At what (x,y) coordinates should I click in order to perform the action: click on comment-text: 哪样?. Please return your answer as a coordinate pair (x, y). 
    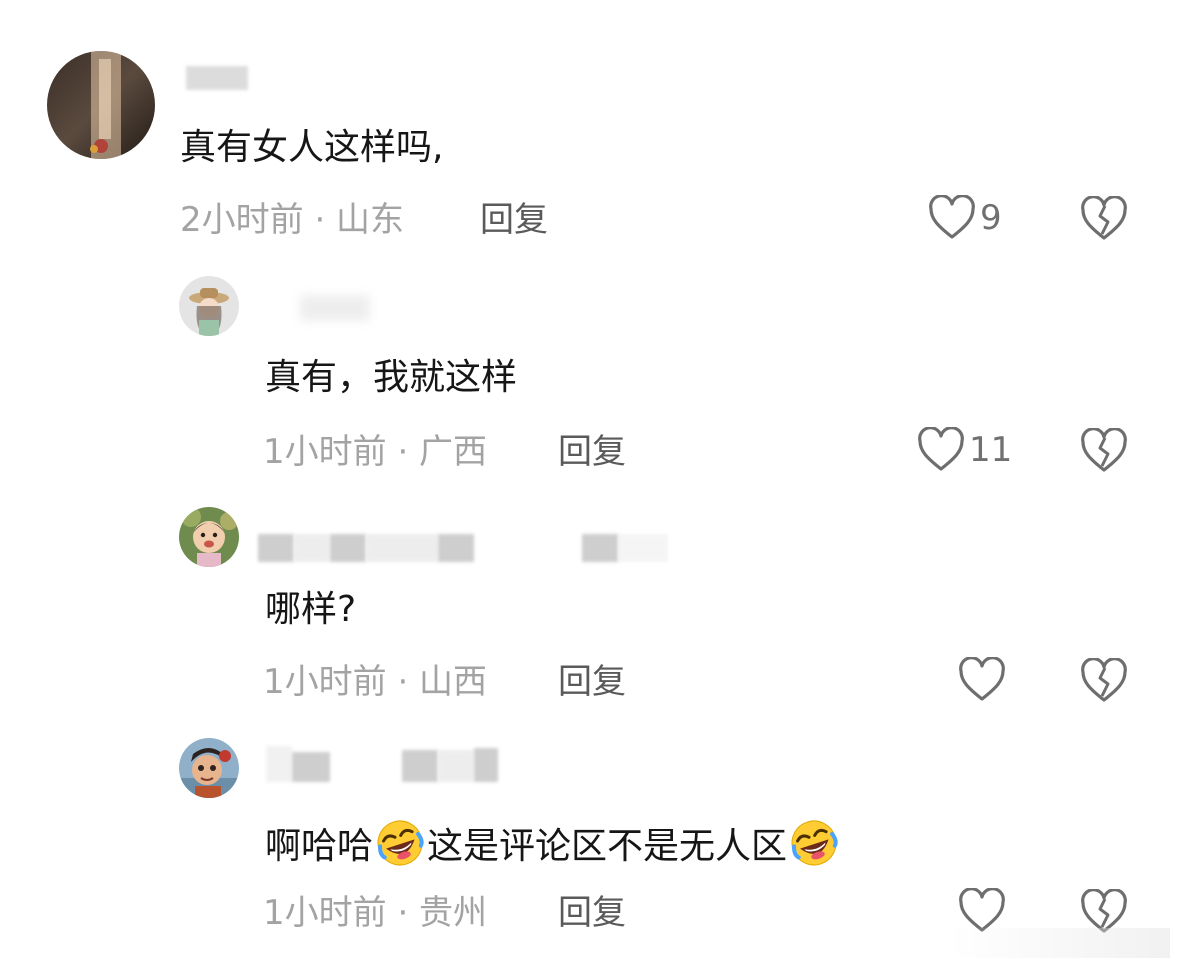
    Looking at the image, I should click on (311, 609).